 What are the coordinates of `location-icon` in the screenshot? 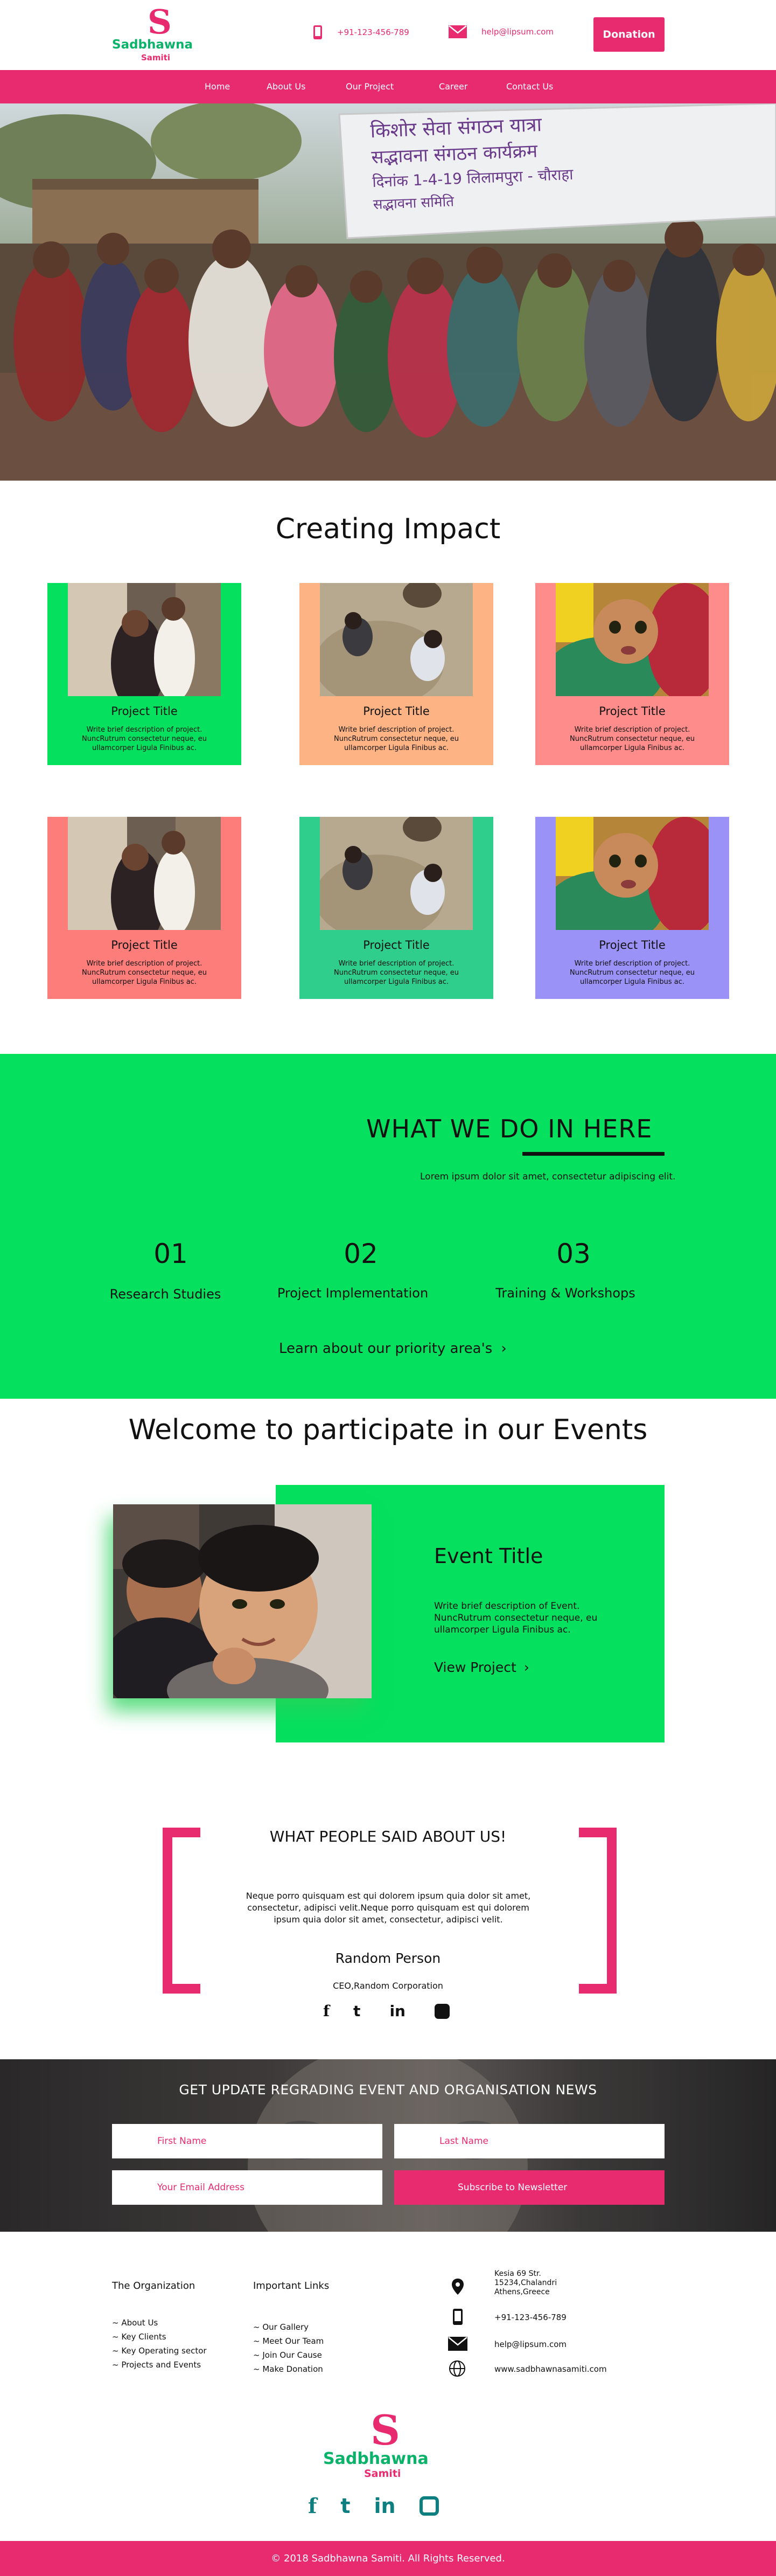 It's located at (458, 2287).